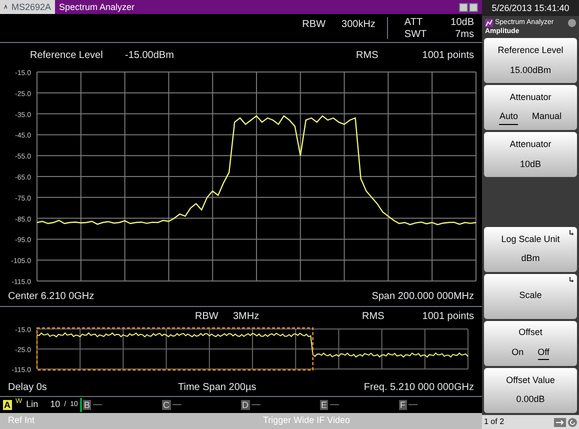 This screenshot has width=579, height=429. I want to click on back-icon, so click(572, 422).